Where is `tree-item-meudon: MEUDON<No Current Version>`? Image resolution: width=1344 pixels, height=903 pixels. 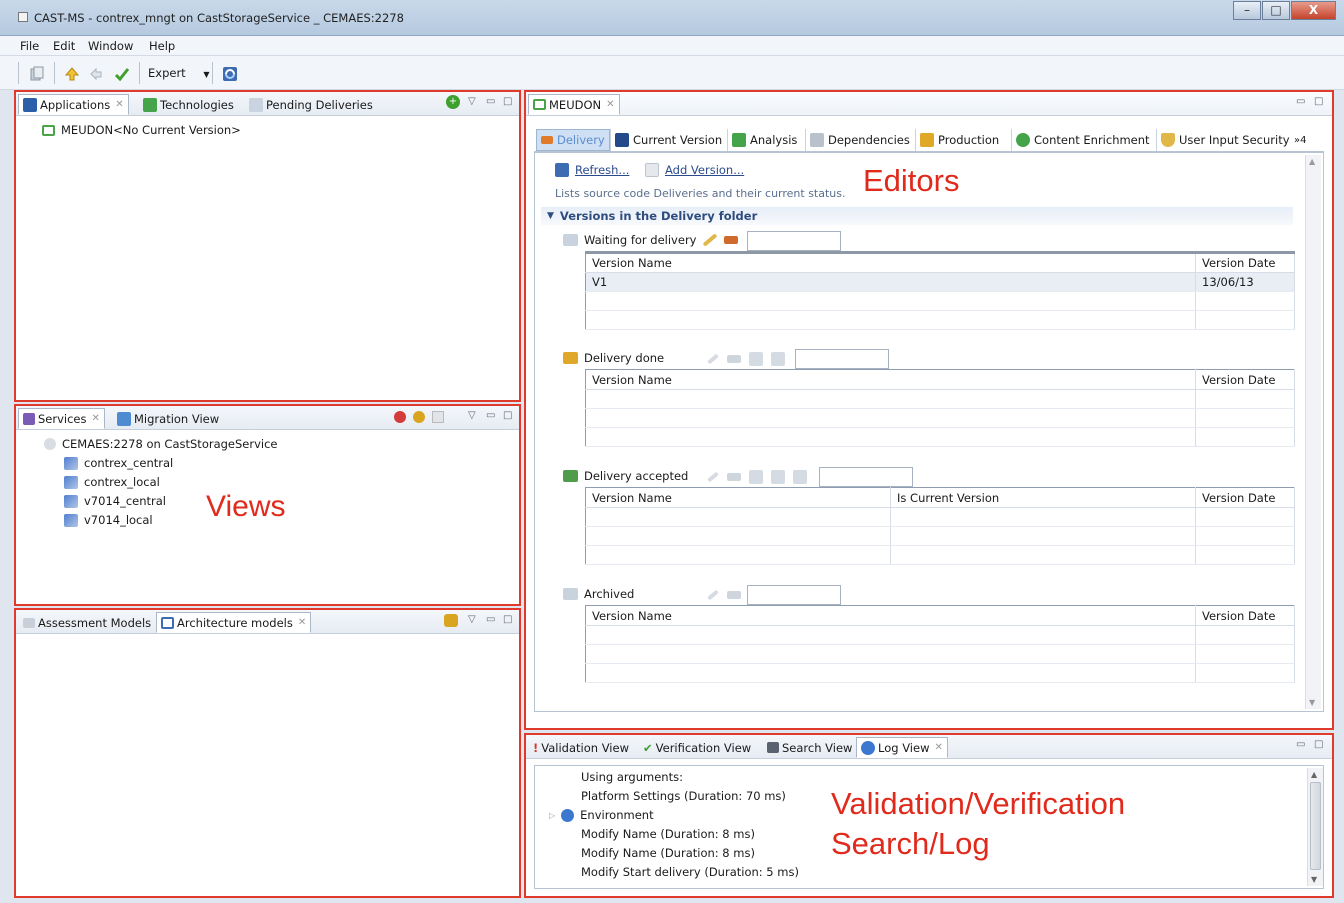
tree-item-meudon: MEUDON<No Current Version> is located at coordinates (141, 130).